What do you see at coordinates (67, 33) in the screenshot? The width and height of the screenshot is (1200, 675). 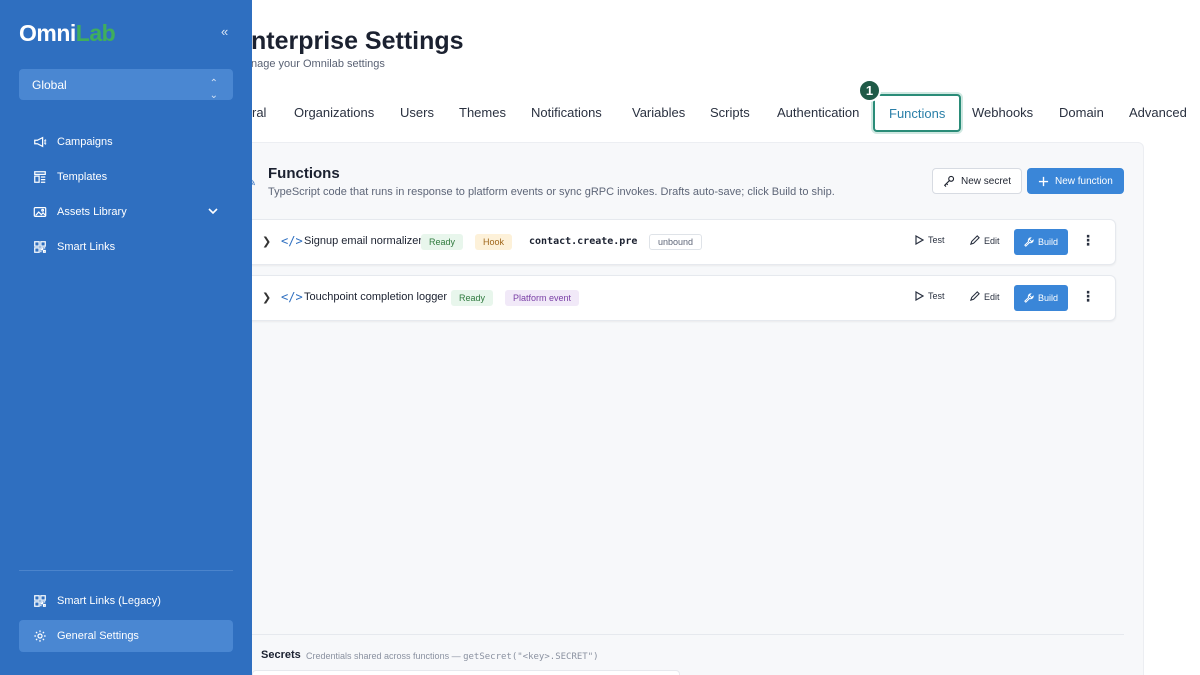 I see `app-logo: OmniLab` at bounding box center [67, 33].